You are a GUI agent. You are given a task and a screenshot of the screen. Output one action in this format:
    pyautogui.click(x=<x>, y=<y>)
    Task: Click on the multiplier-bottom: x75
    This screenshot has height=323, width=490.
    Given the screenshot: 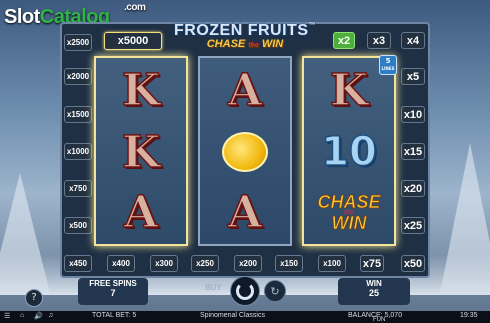 What is the action you would take?
    pyautogui.click(x=372, y=263)
    